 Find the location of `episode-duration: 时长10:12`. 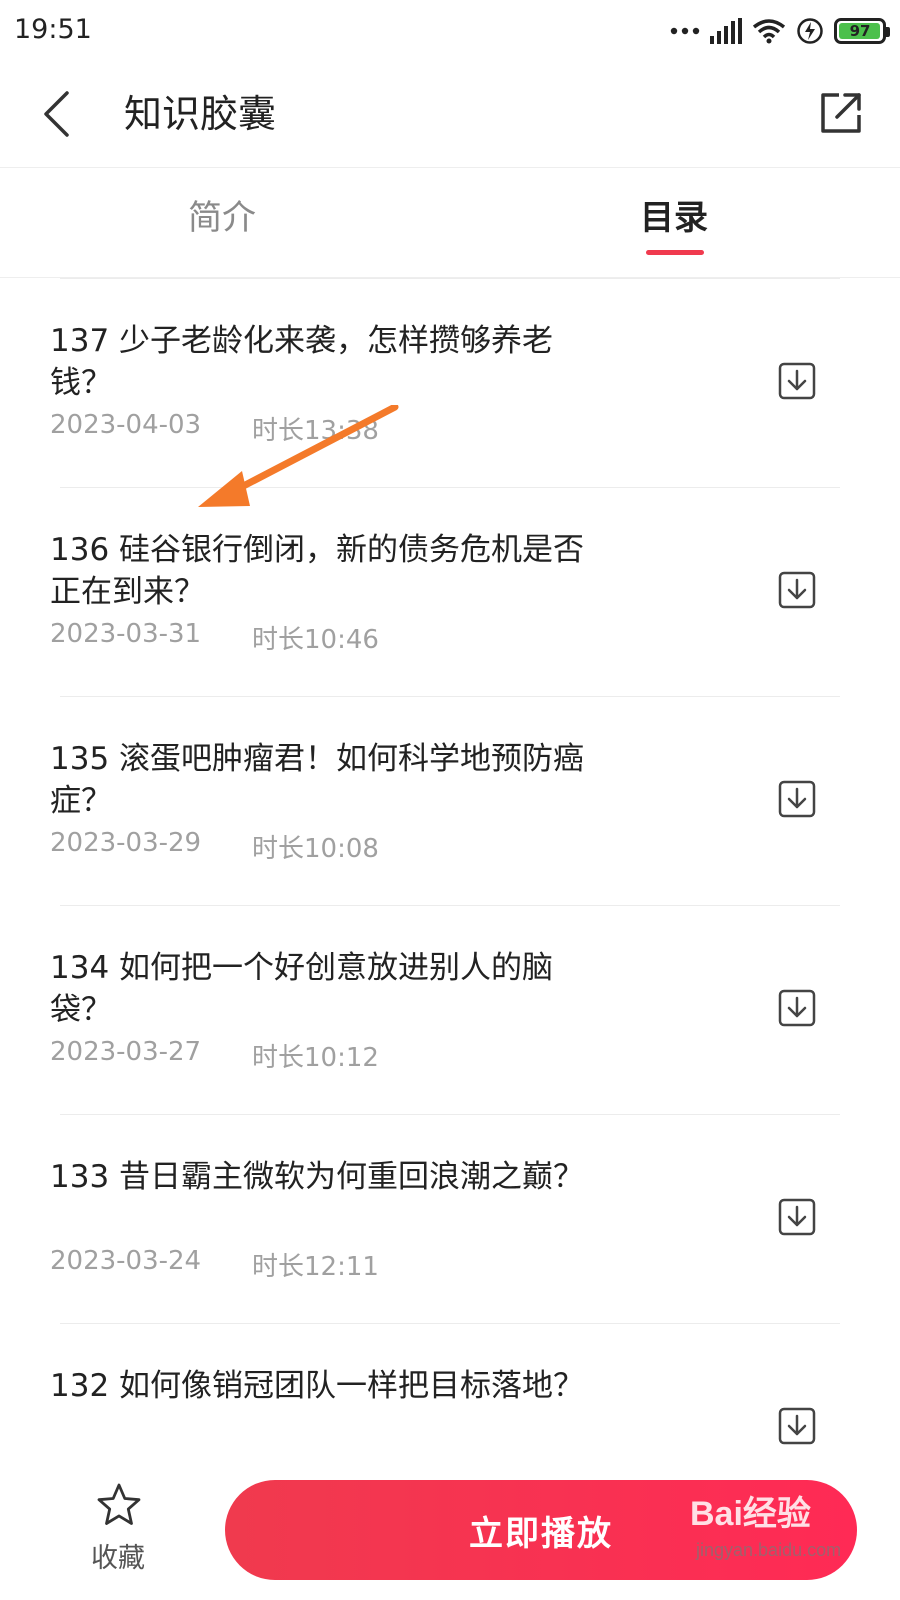

episode-duration: 时长10:12 is located at coordinates (315, 1058).